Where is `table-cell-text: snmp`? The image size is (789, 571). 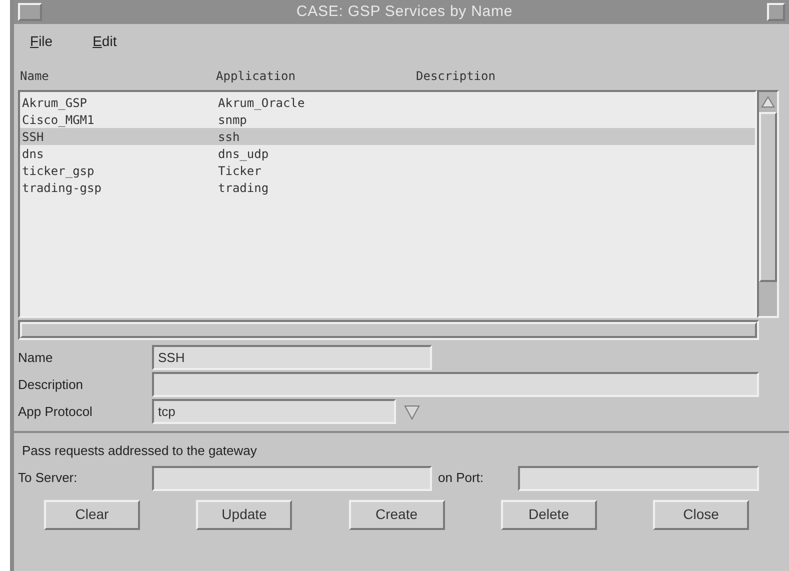
table-cell-text: snmp is located at coordinates (233, 120).